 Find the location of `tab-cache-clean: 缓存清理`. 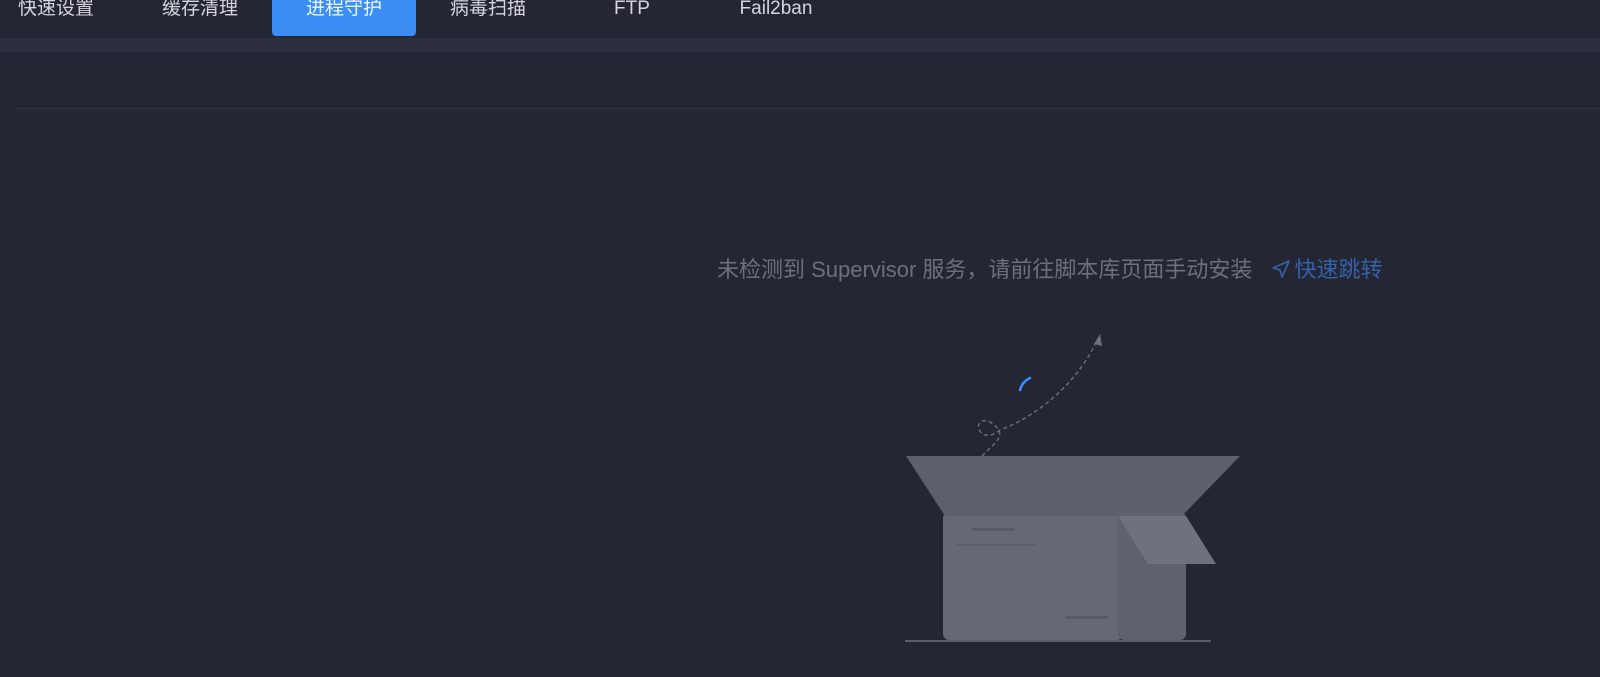

tab-cache-clean: 缓存清理 is located at coordinates (200, 18).